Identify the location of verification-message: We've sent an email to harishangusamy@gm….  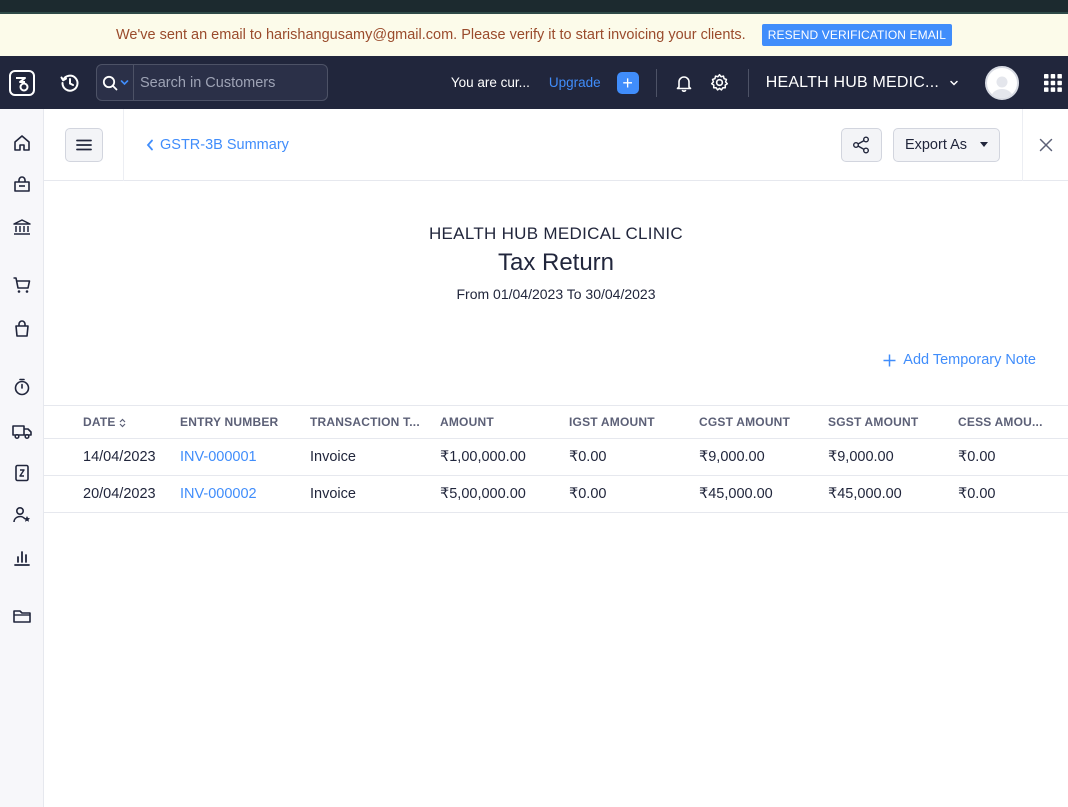
(430, 35).